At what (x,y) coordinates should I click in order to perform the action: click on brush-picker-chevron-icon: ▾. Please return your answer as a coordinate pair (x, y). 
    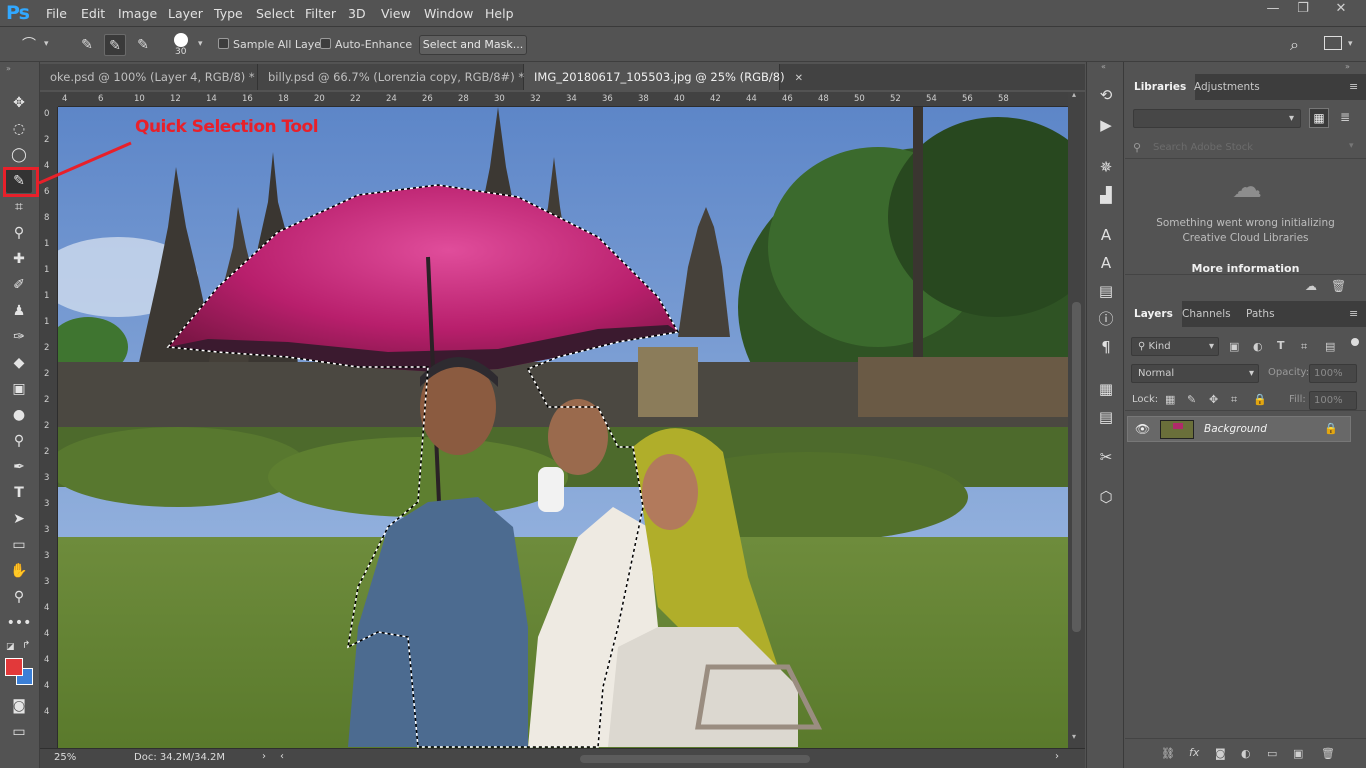
    Looking at the image, I should click on (200, 44).